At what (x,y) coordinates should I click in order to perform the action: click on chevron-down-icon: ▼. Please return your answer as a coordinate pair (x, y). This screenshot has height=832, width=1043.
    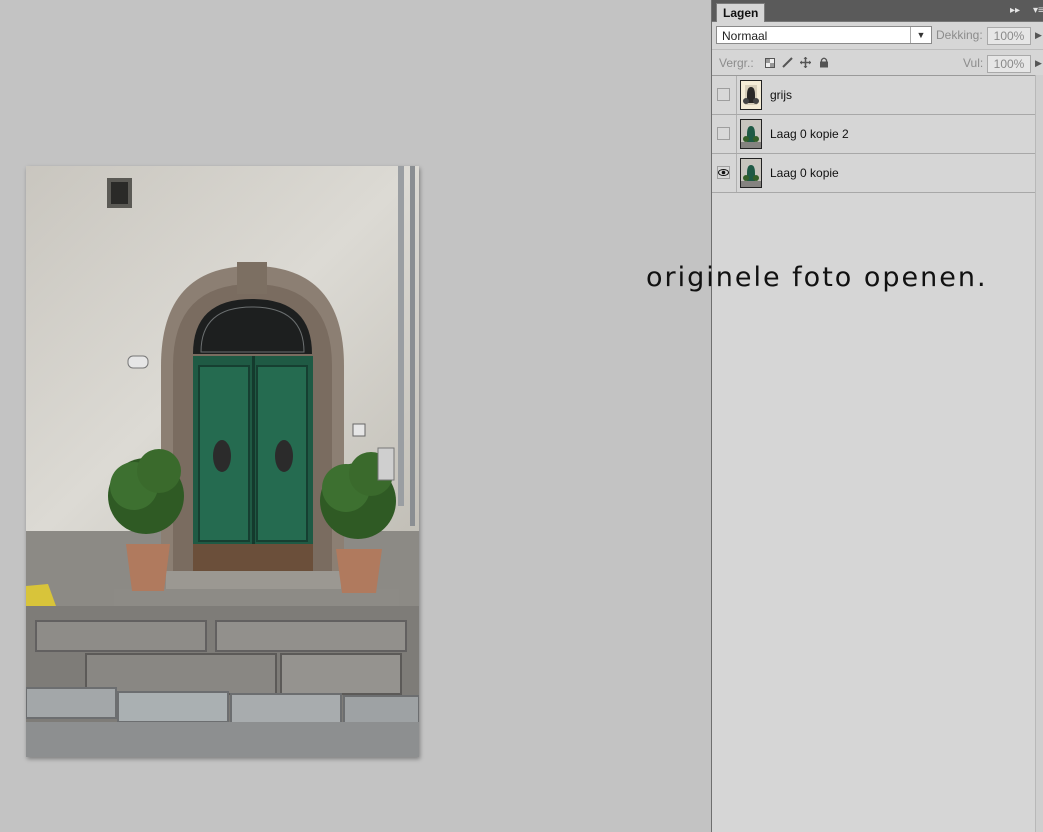
    Looking at the image, I should click on (920, 35).